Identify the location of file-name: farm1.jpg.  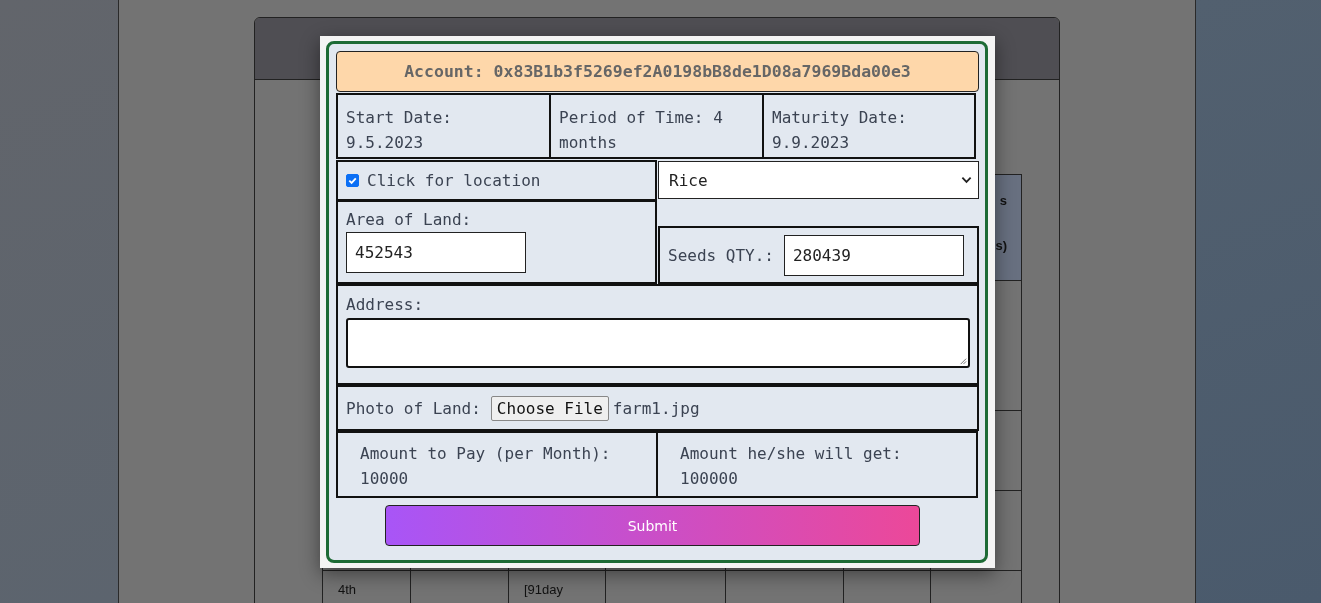
(656, 408).